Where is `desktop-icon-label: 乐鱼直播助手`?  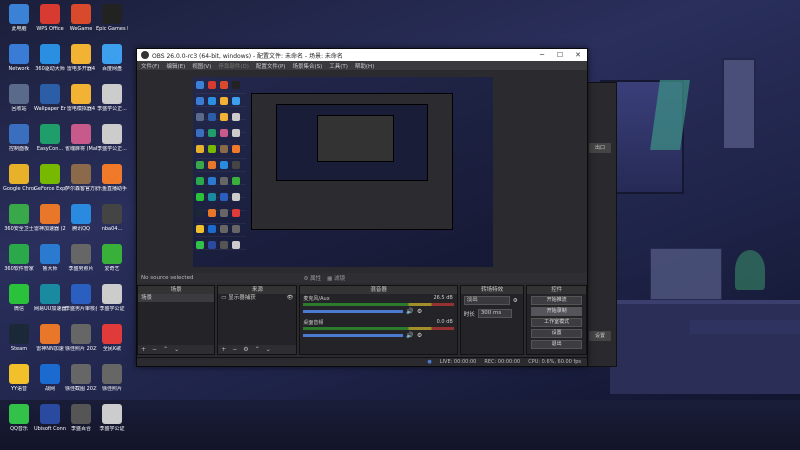 desktop-icon-label: 乐鱼直播助手 is located at coordinates (111, 189).